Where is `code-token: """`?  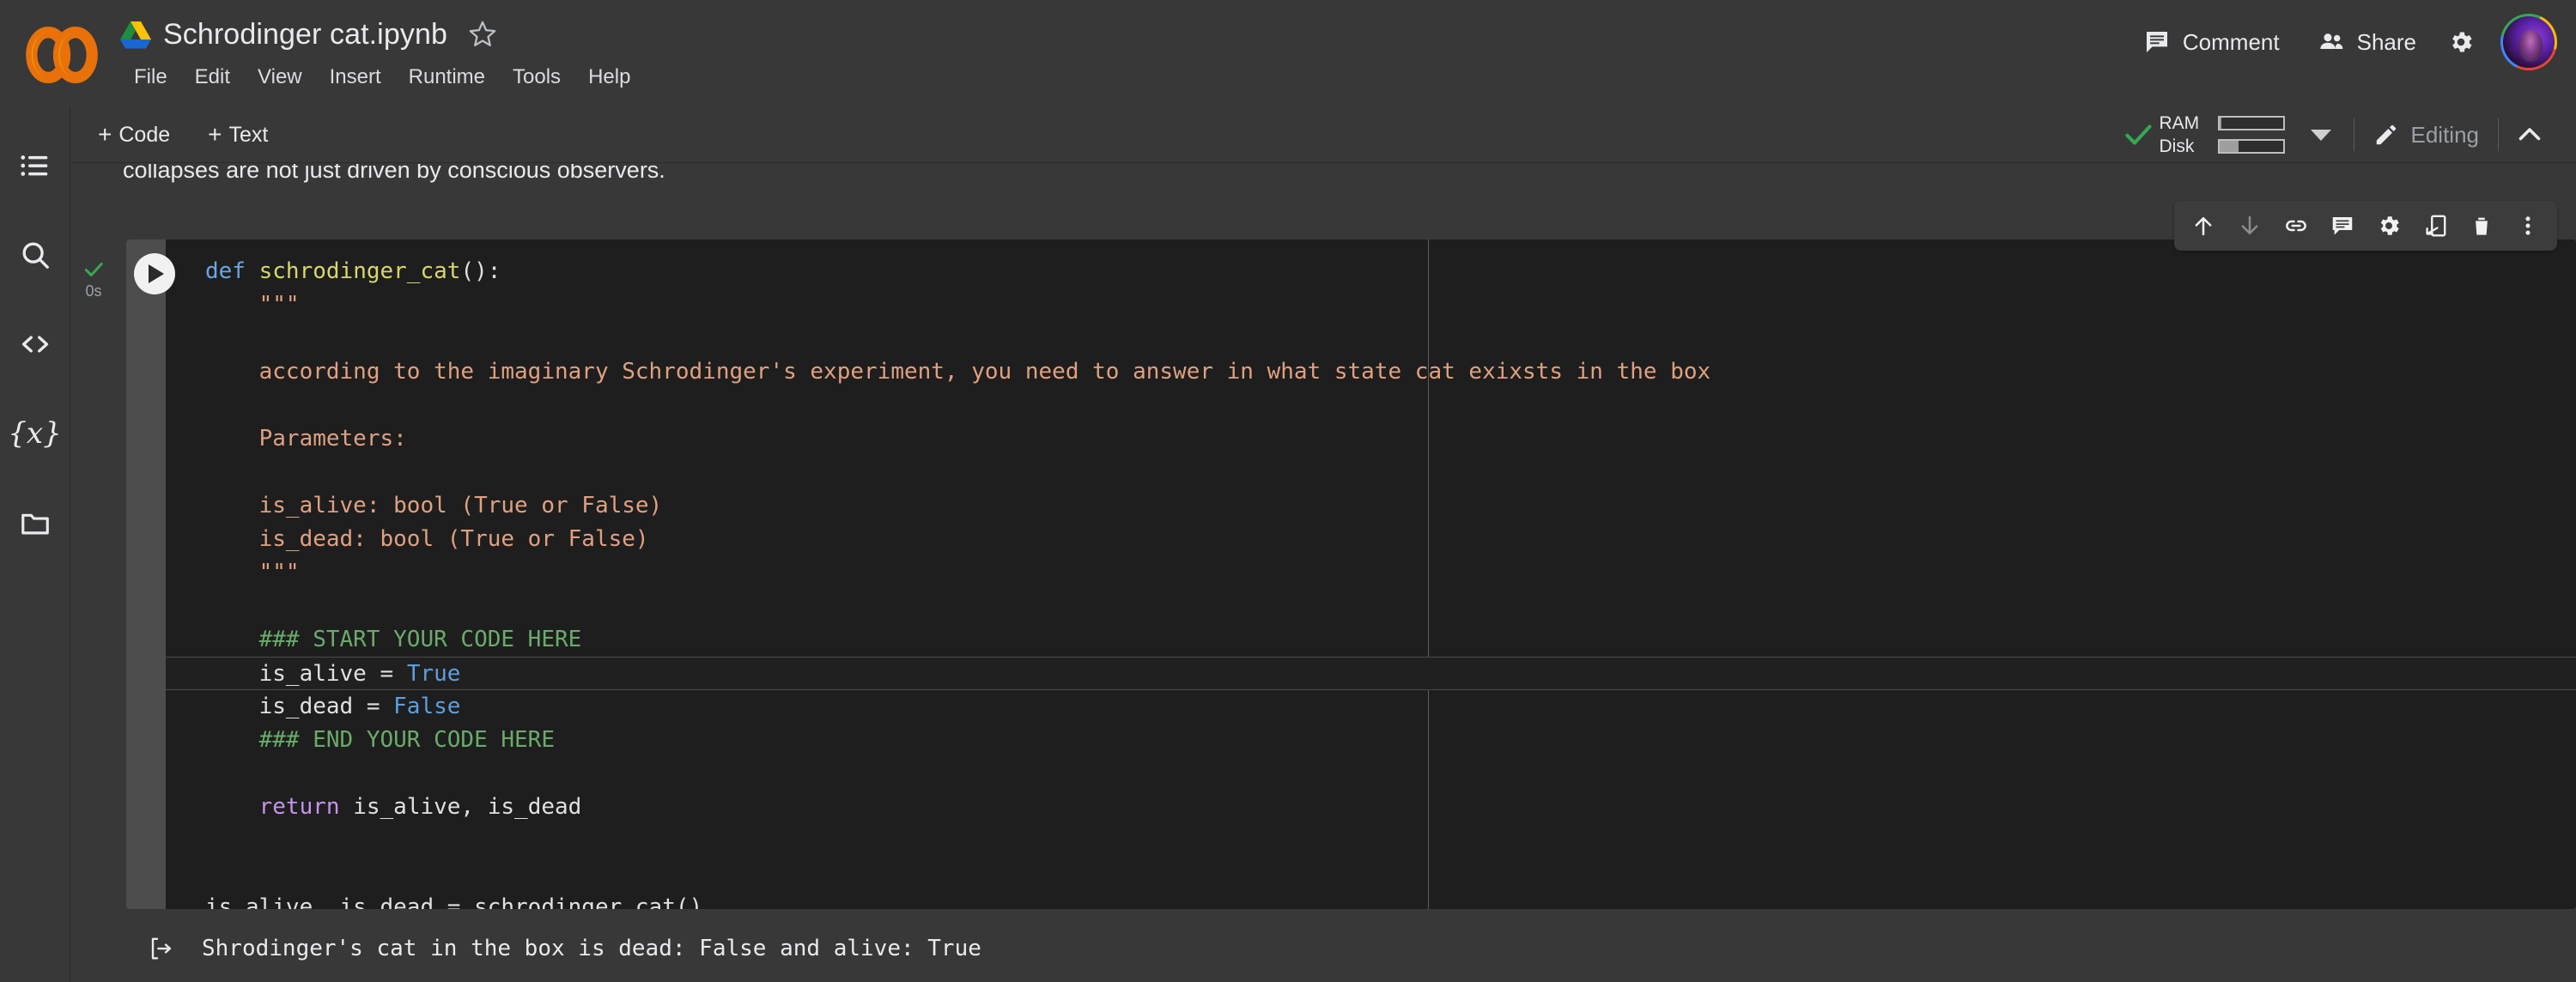
code-token: """ is located at coordinates (252, 573).